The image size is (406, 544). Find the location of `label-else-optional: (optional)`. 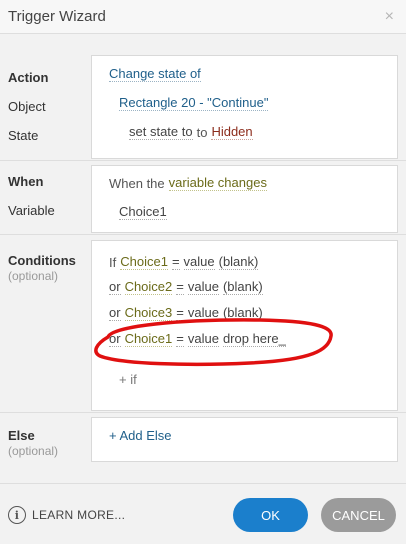

label-else-optional: (optional) is located at coordinates (33, 451).